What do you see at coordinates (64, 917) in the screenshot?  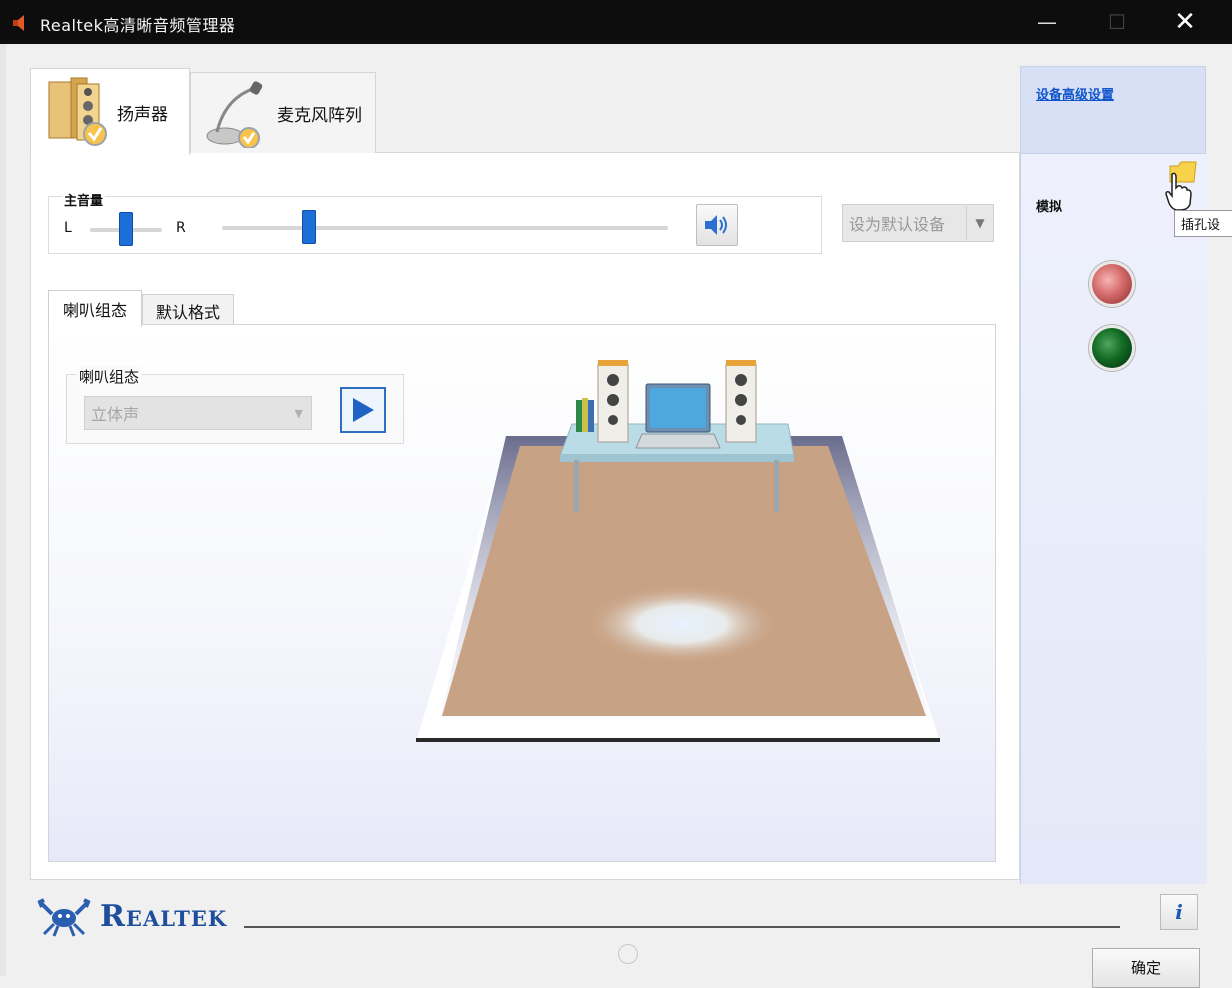 I see `realtek-crab-icon` at bounding box center [64, 917].